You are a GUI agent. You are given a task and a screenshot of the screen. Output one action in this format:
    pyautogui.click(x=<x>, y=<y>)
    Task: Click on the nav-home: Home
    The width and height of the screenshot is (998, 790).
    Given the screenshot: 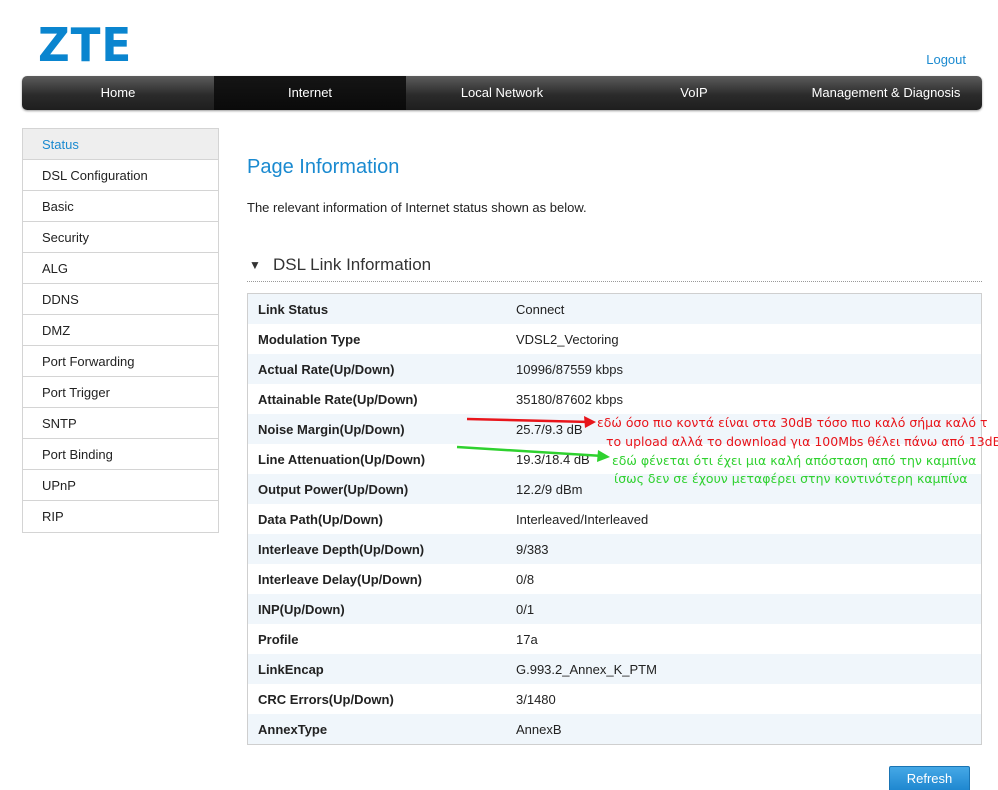 What is the action you would take?
    pyautogui.click(x=118, y=93)
    